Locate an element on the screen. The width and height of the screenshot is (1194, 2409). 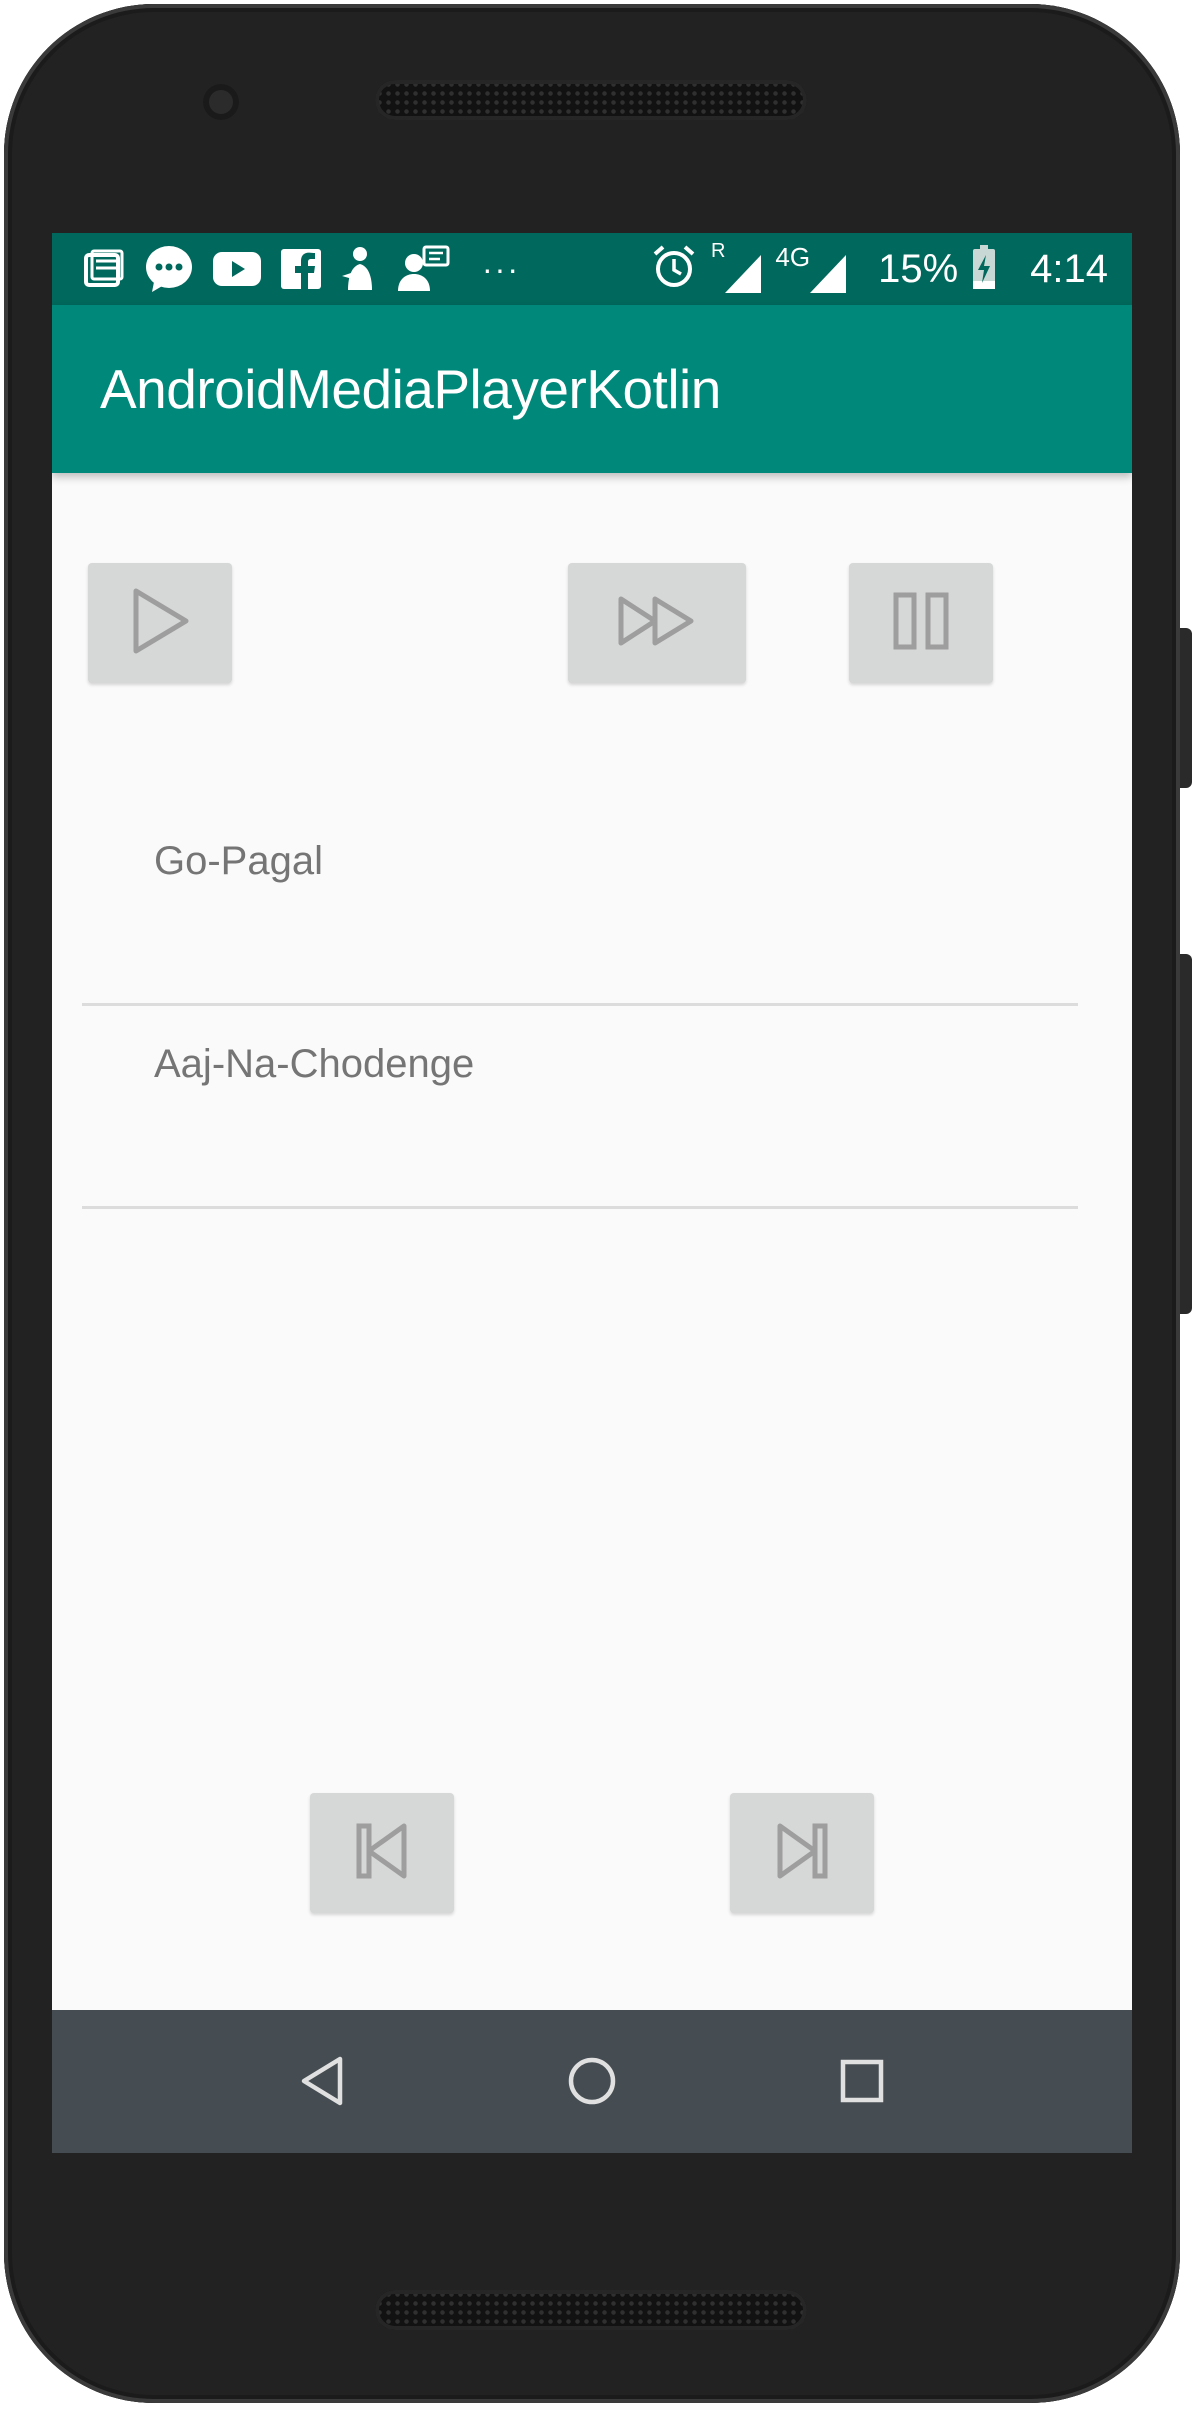
previous-button is located at coordinates (382, 1853).